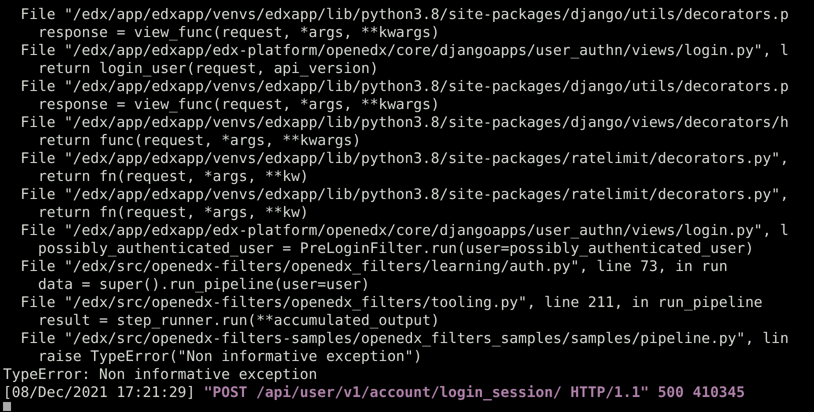 The width and height of the screenshot is (814, 412). Describe the element at coordinates (239, 321) in the screenshot. I see `terminal-line: result = step_runner.run(**accumulated_output)` at that location.